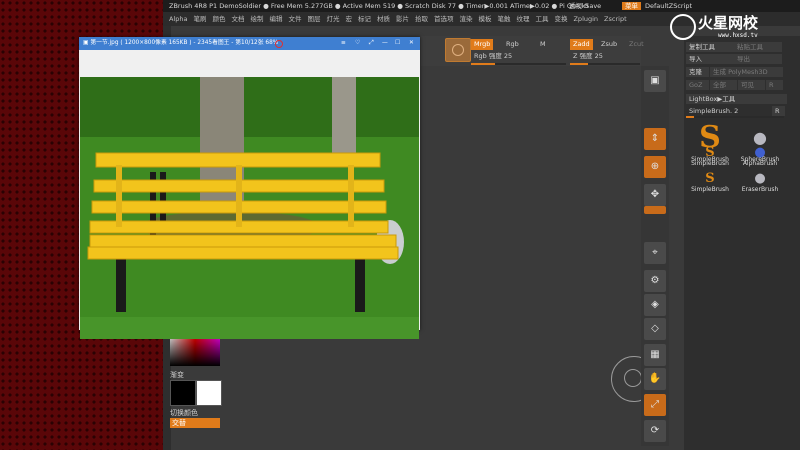  What do you see at coordinates (482, 44) in the screenshot?
I see `mrgb-button: Mrgb` at bounding box center [482, 44].